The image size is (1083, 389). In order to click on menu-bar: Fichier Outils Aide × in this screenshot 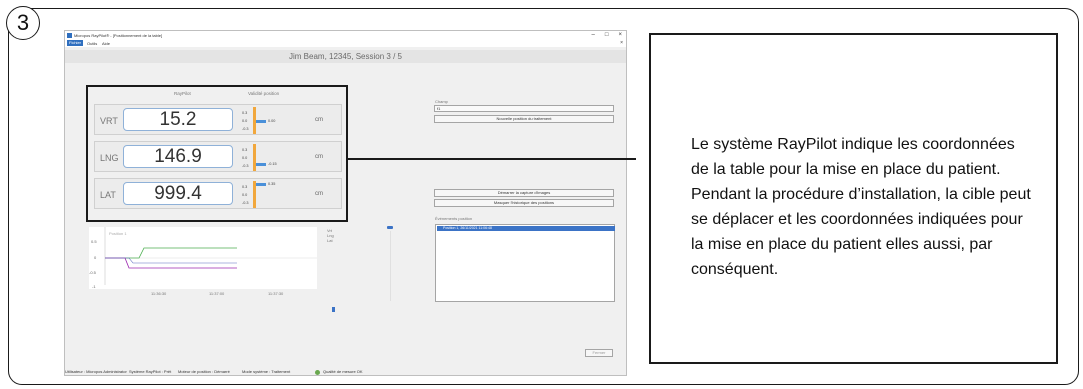, I will do `click(345, 43)`.